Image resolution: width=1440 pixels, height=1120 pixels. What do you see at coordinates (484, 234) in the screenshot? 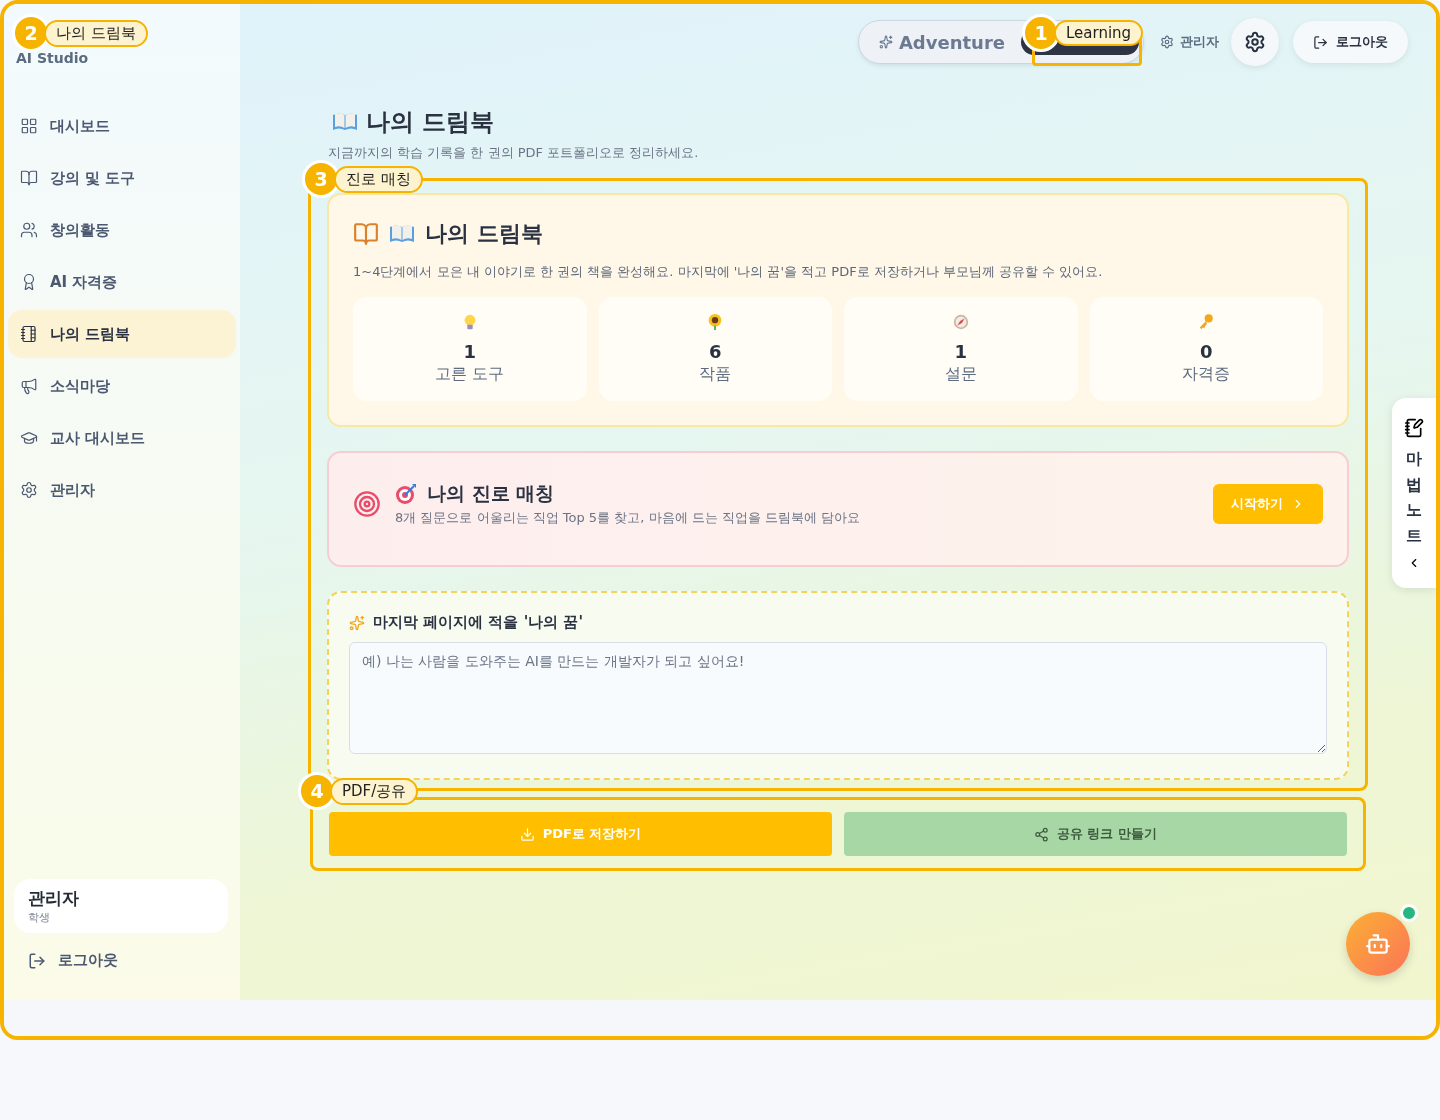
I see `card-title: 나의 드림북` at bounding box center [484, 234].